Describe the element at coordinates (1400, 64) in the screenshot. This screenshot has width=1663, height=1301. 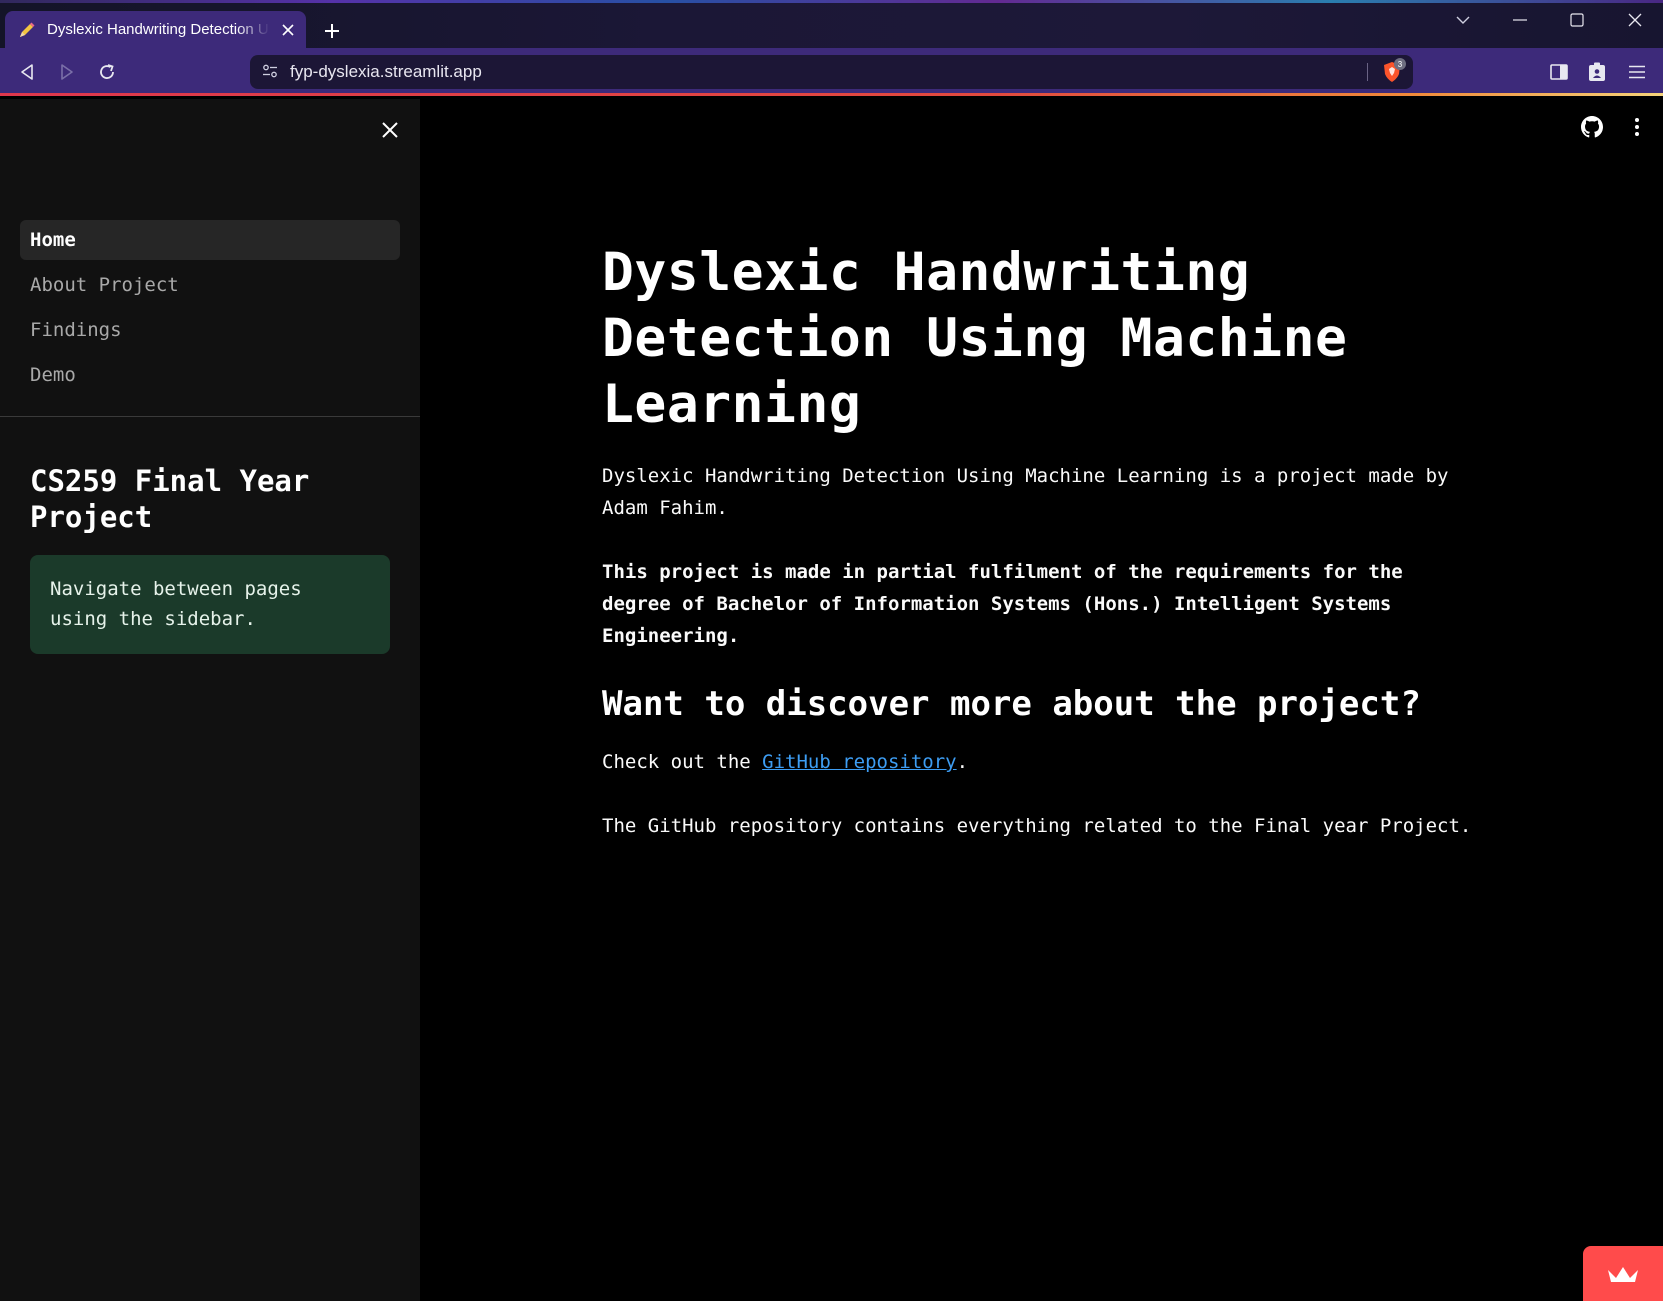
I see `shield-count-badge: 3` at that location.